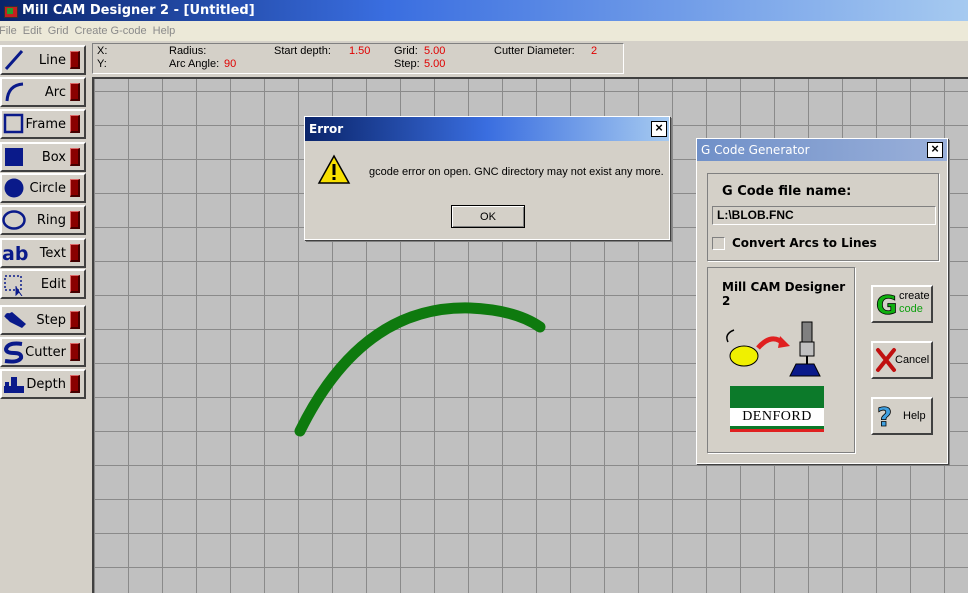  What do you see at coordinates (15, 92) in the screenshot?
I see `arc-icon` at bounding box center [15, 92].